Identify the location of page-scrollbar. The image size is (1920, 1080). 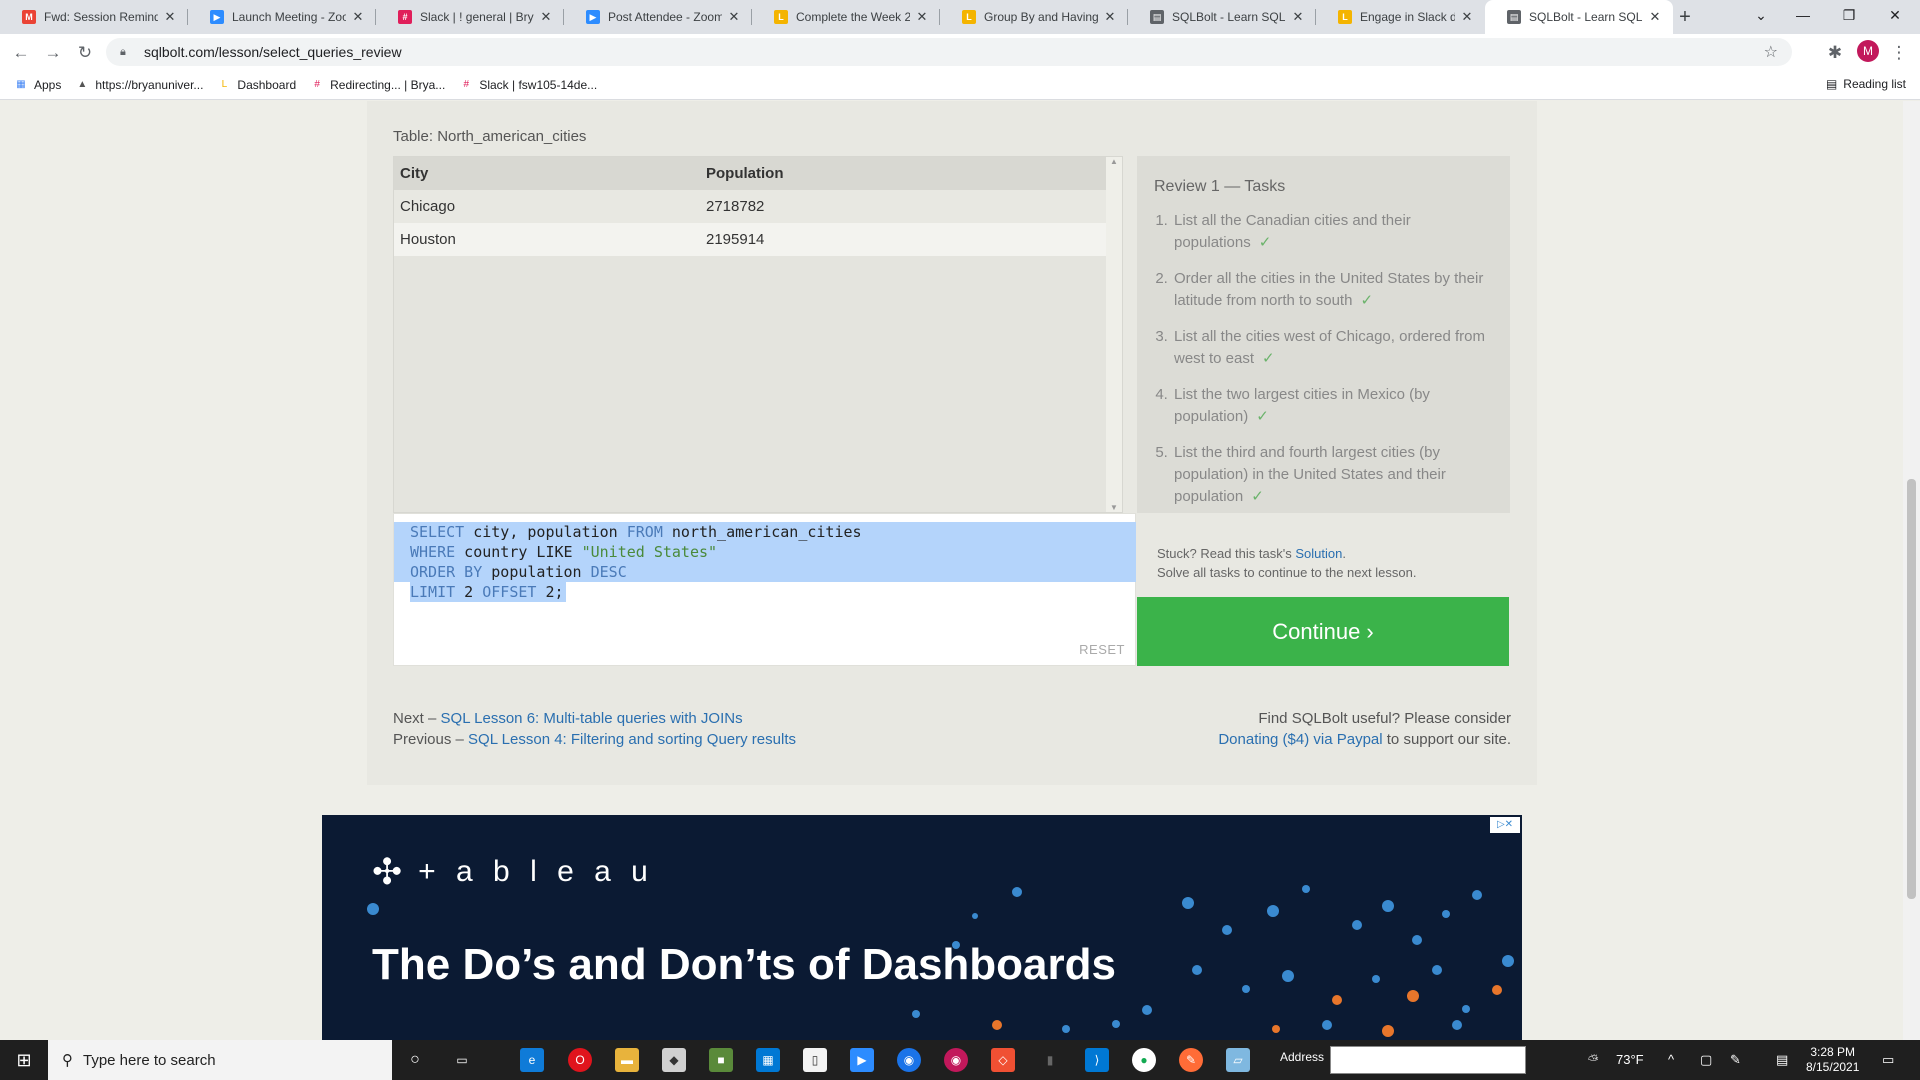
(1911, 570).